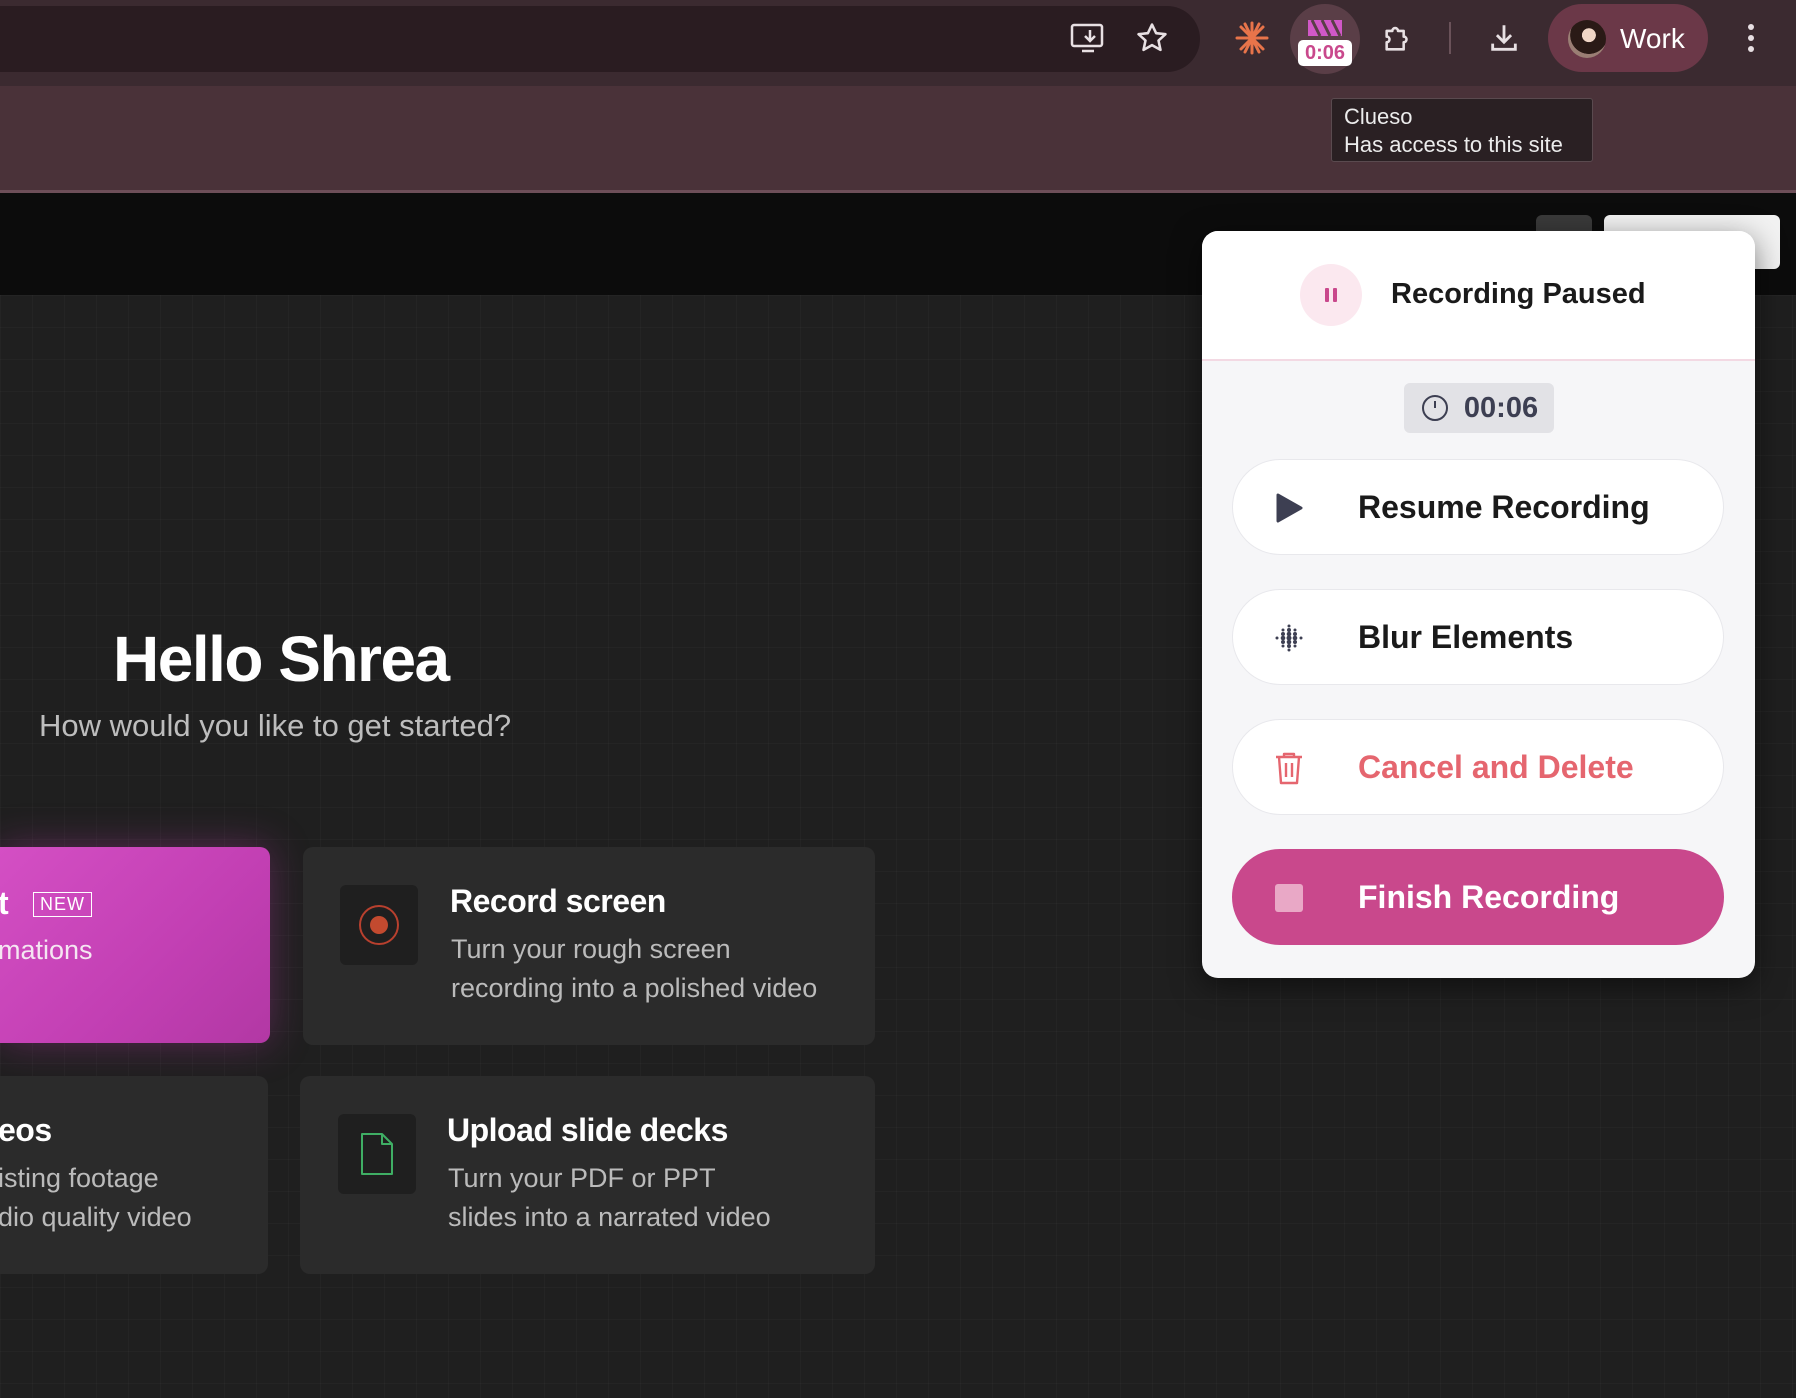 This screenshot has height=1398, width=1796. What do you see at coordinates (62, 904) in the screenshot?
I see `new-badge: NEW` at bounding box center [62, 904].